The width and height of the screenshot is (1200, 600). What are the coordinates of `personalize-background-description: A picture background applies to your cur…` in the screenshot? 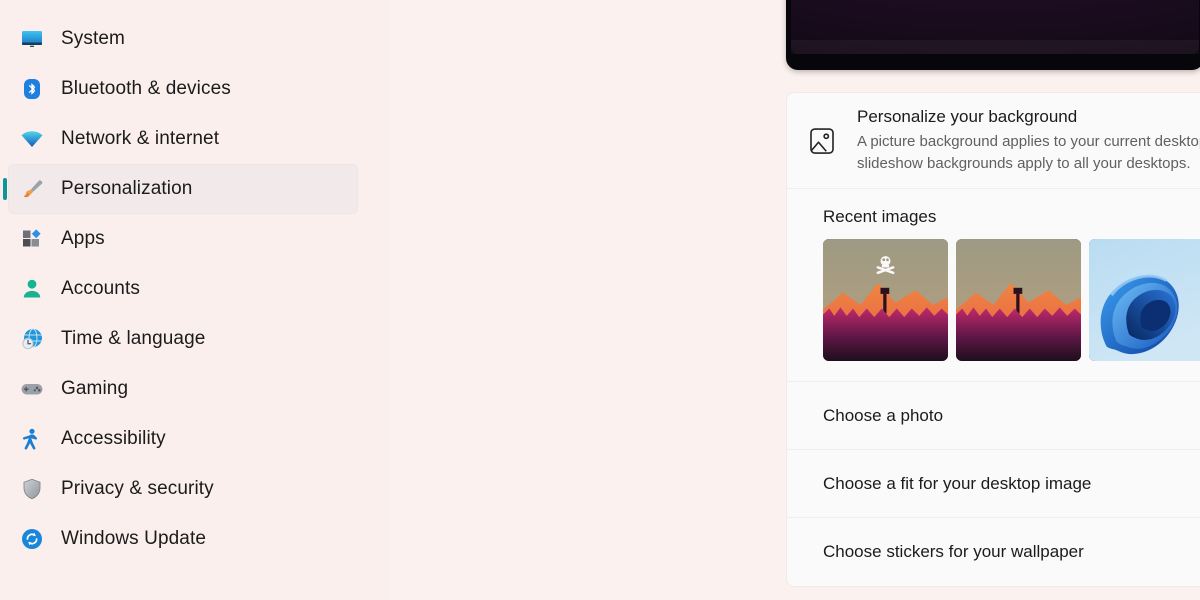 It's located at (1028, 152).